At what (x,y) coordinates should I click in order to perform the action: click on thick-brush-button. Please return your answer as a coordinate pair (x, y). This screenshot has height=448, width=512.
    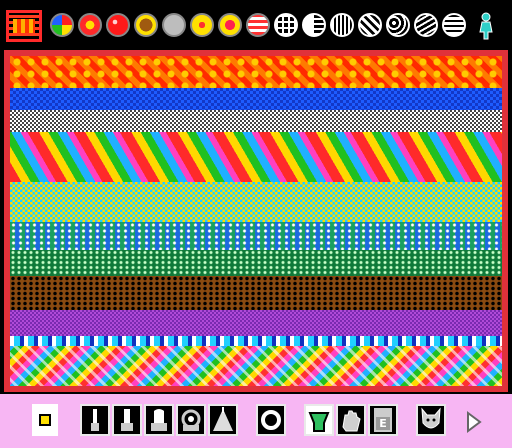
    Looking at the image, I should click on (159, 420).